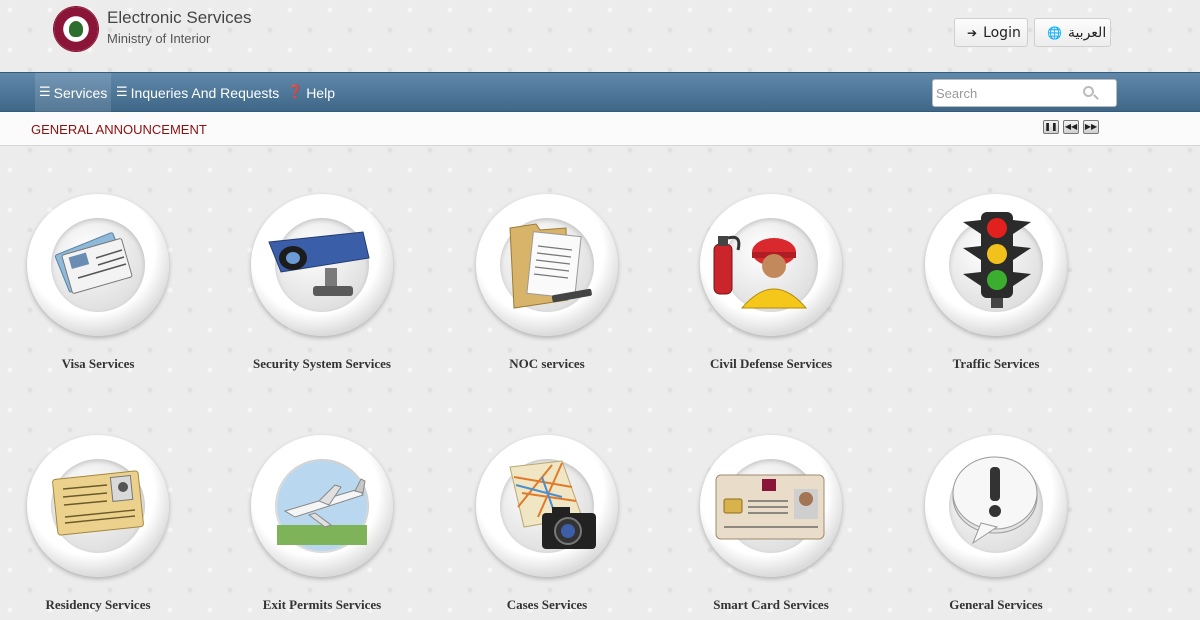  Describe the element at coordinates (159, 38) in the screenshot. I see `site-subtitle: Ministry of Interior` at that location.